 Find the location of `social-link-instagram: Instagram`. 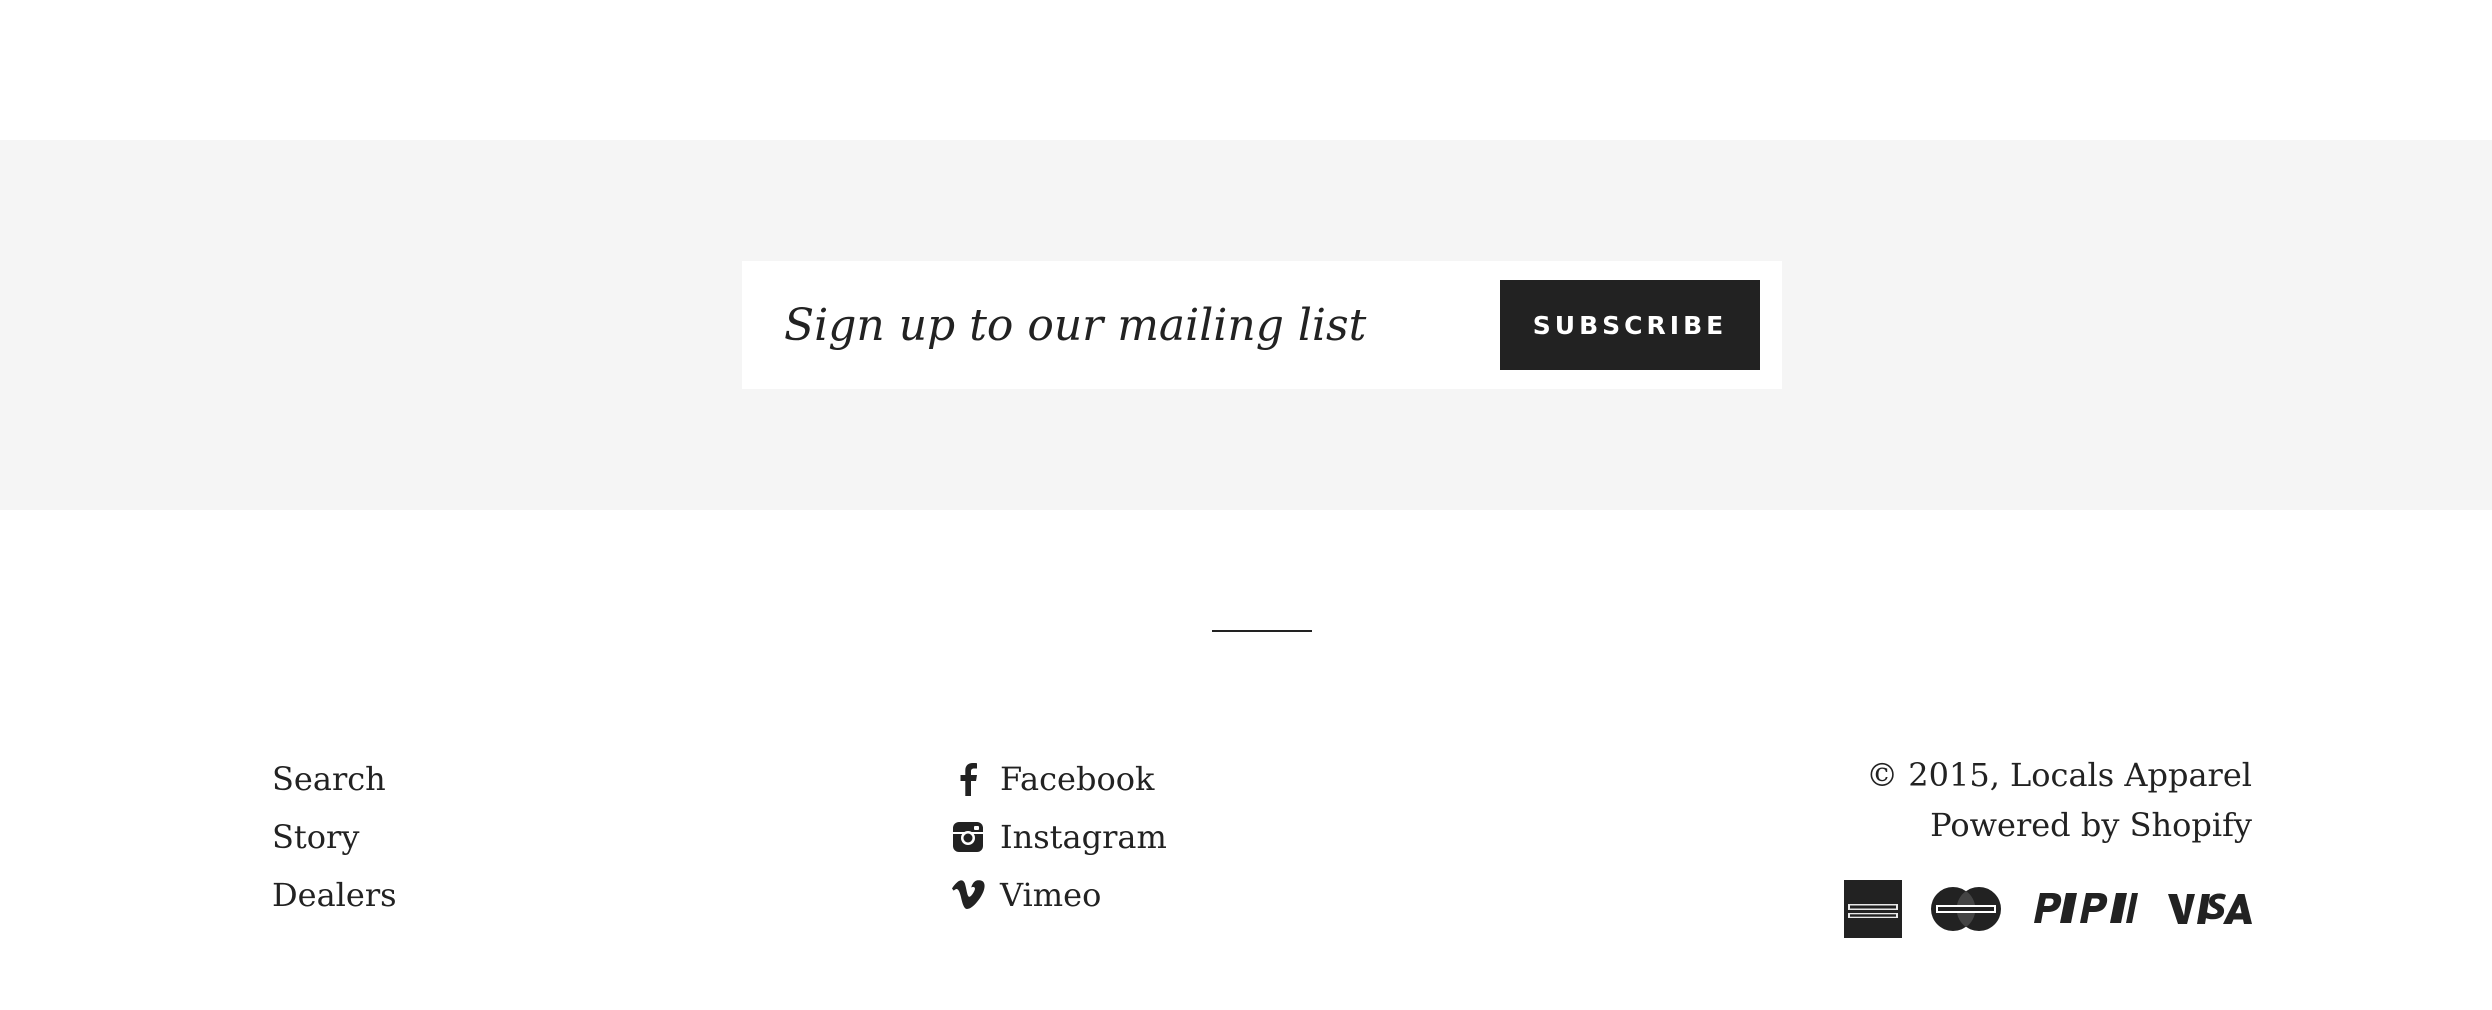

social-link-instagram: Instagram is located at coordinates (1058, 837).